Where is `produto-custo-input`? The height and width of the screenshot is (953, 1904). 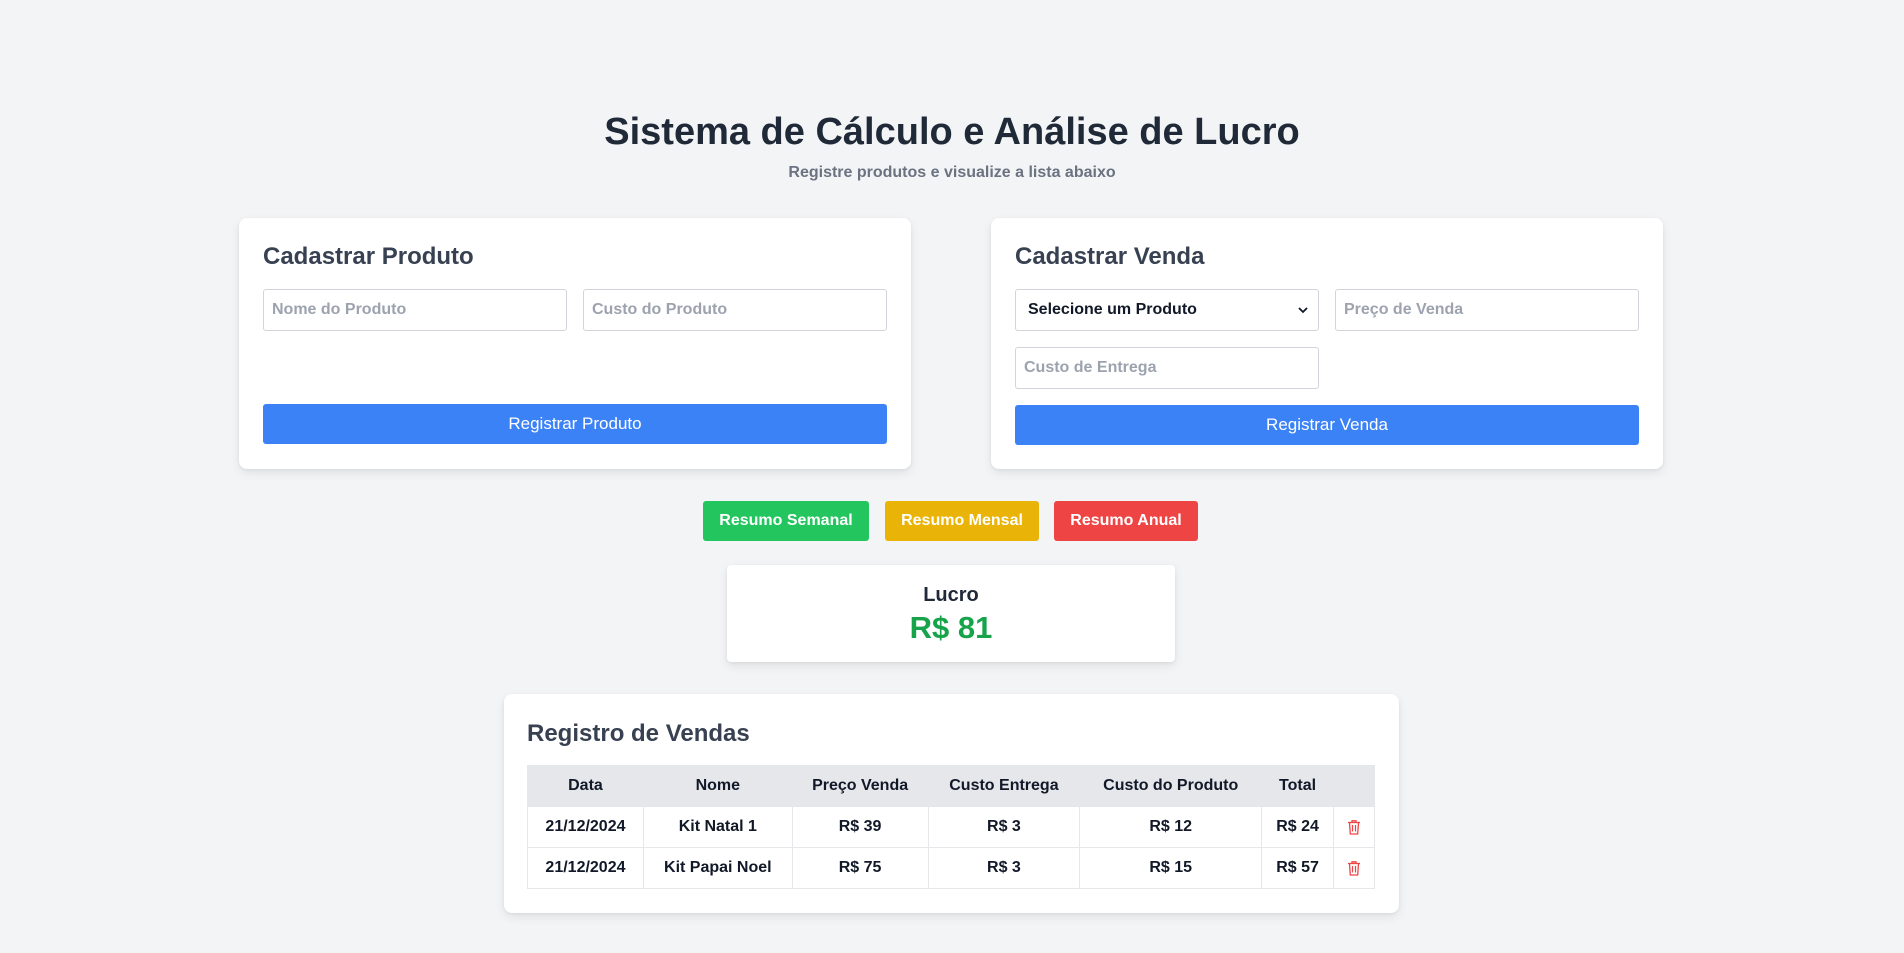 produto-custo-input is located at coordinates (735, 310).